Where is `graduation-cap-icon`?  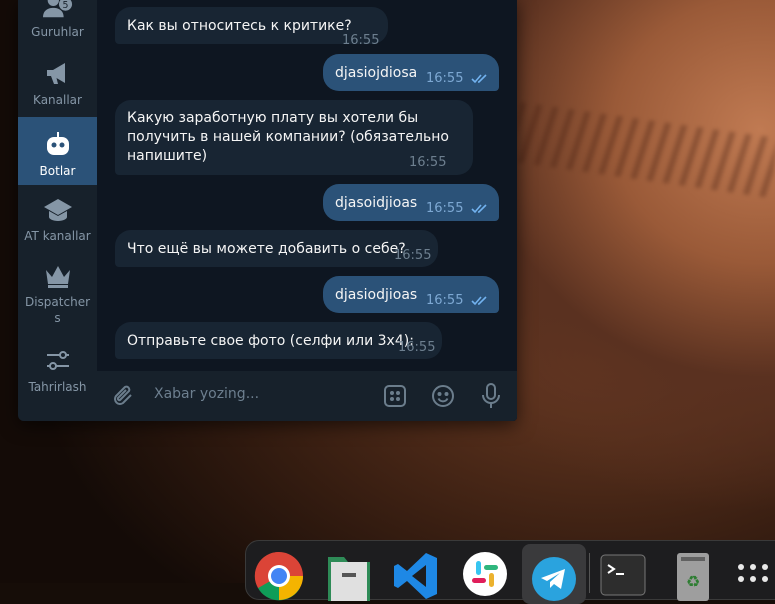 graduation-cap-icon is located at coordinates (58, 210).